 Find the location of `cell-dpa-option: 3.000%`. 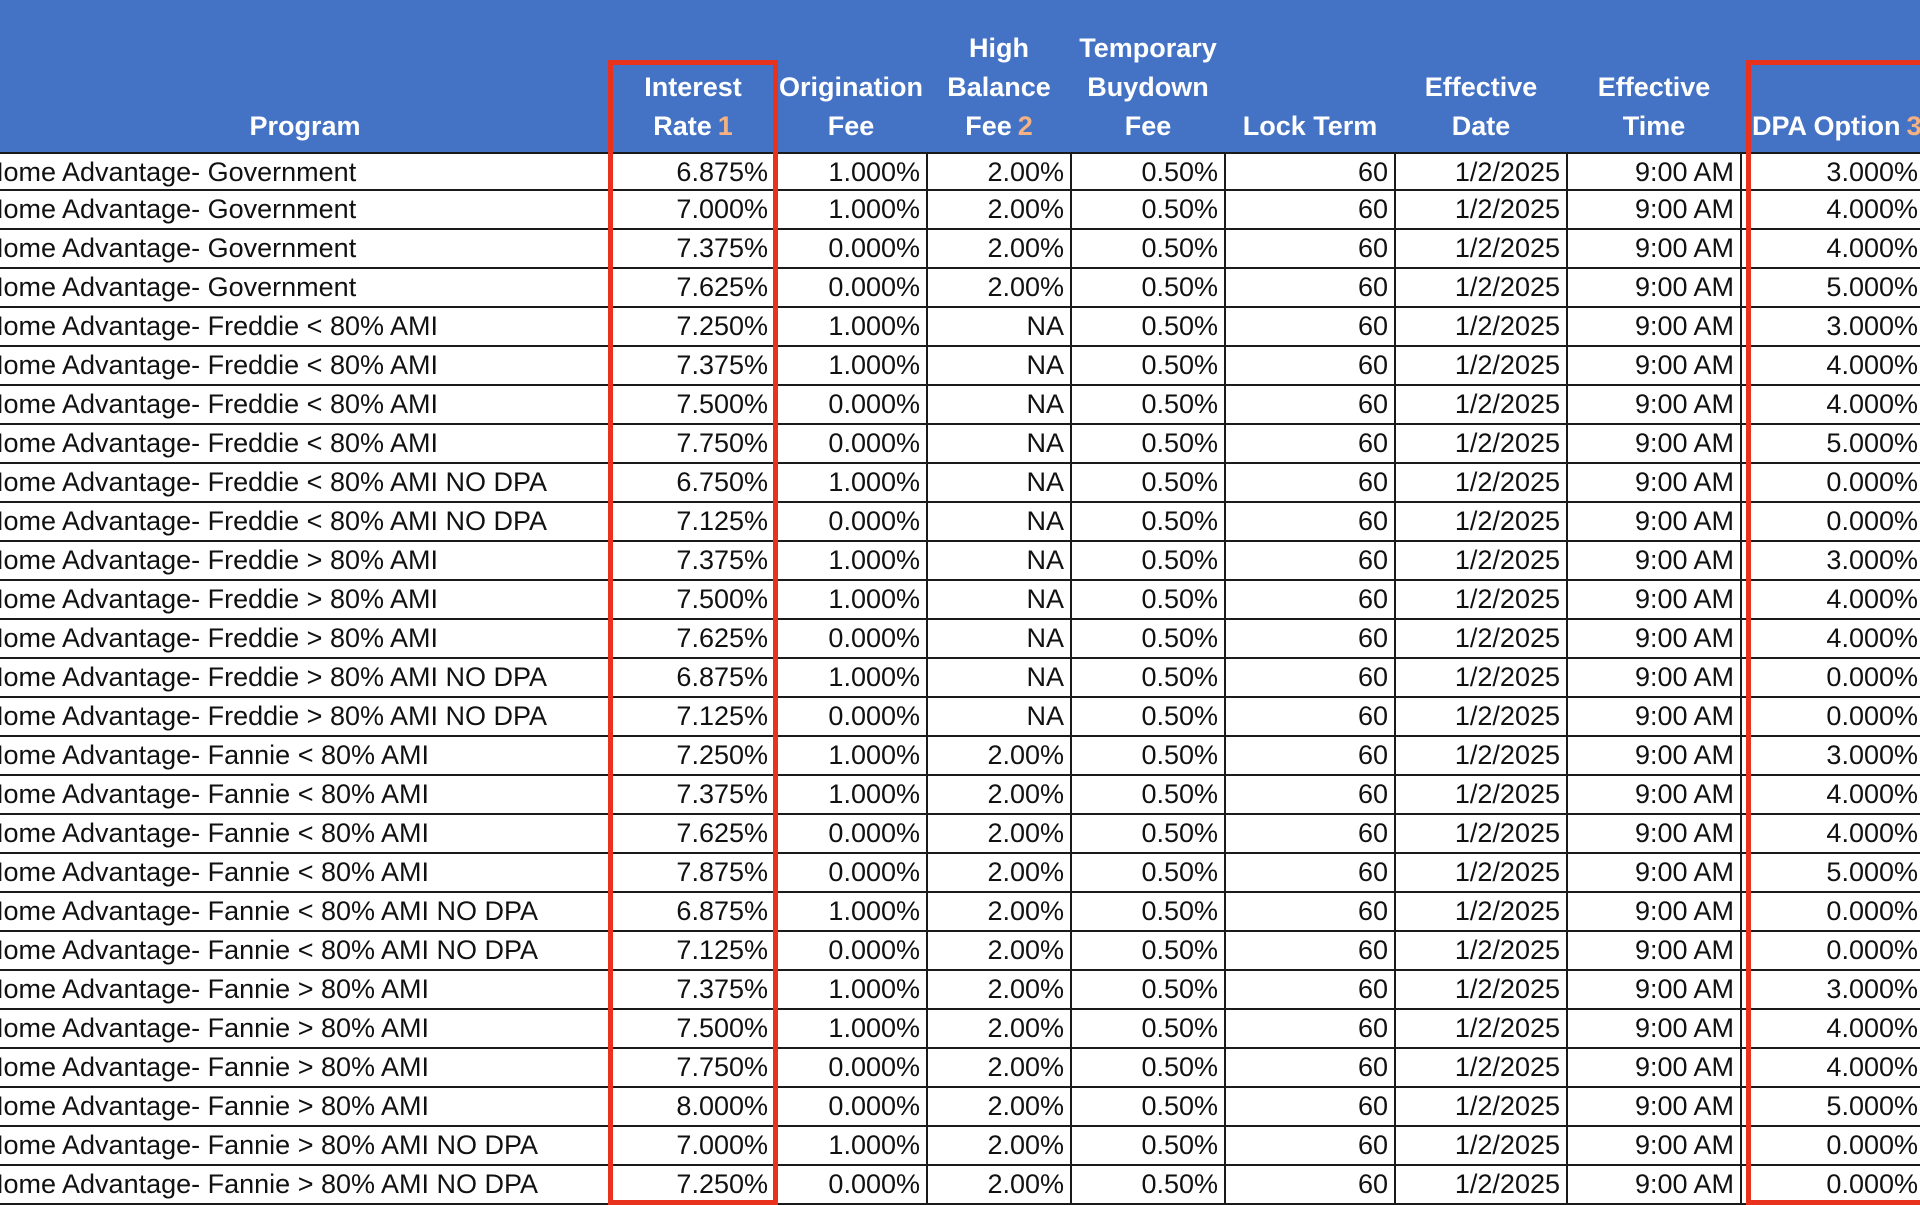

cell-dpa-option: 3.000% is located at coordinates (1831, 326).